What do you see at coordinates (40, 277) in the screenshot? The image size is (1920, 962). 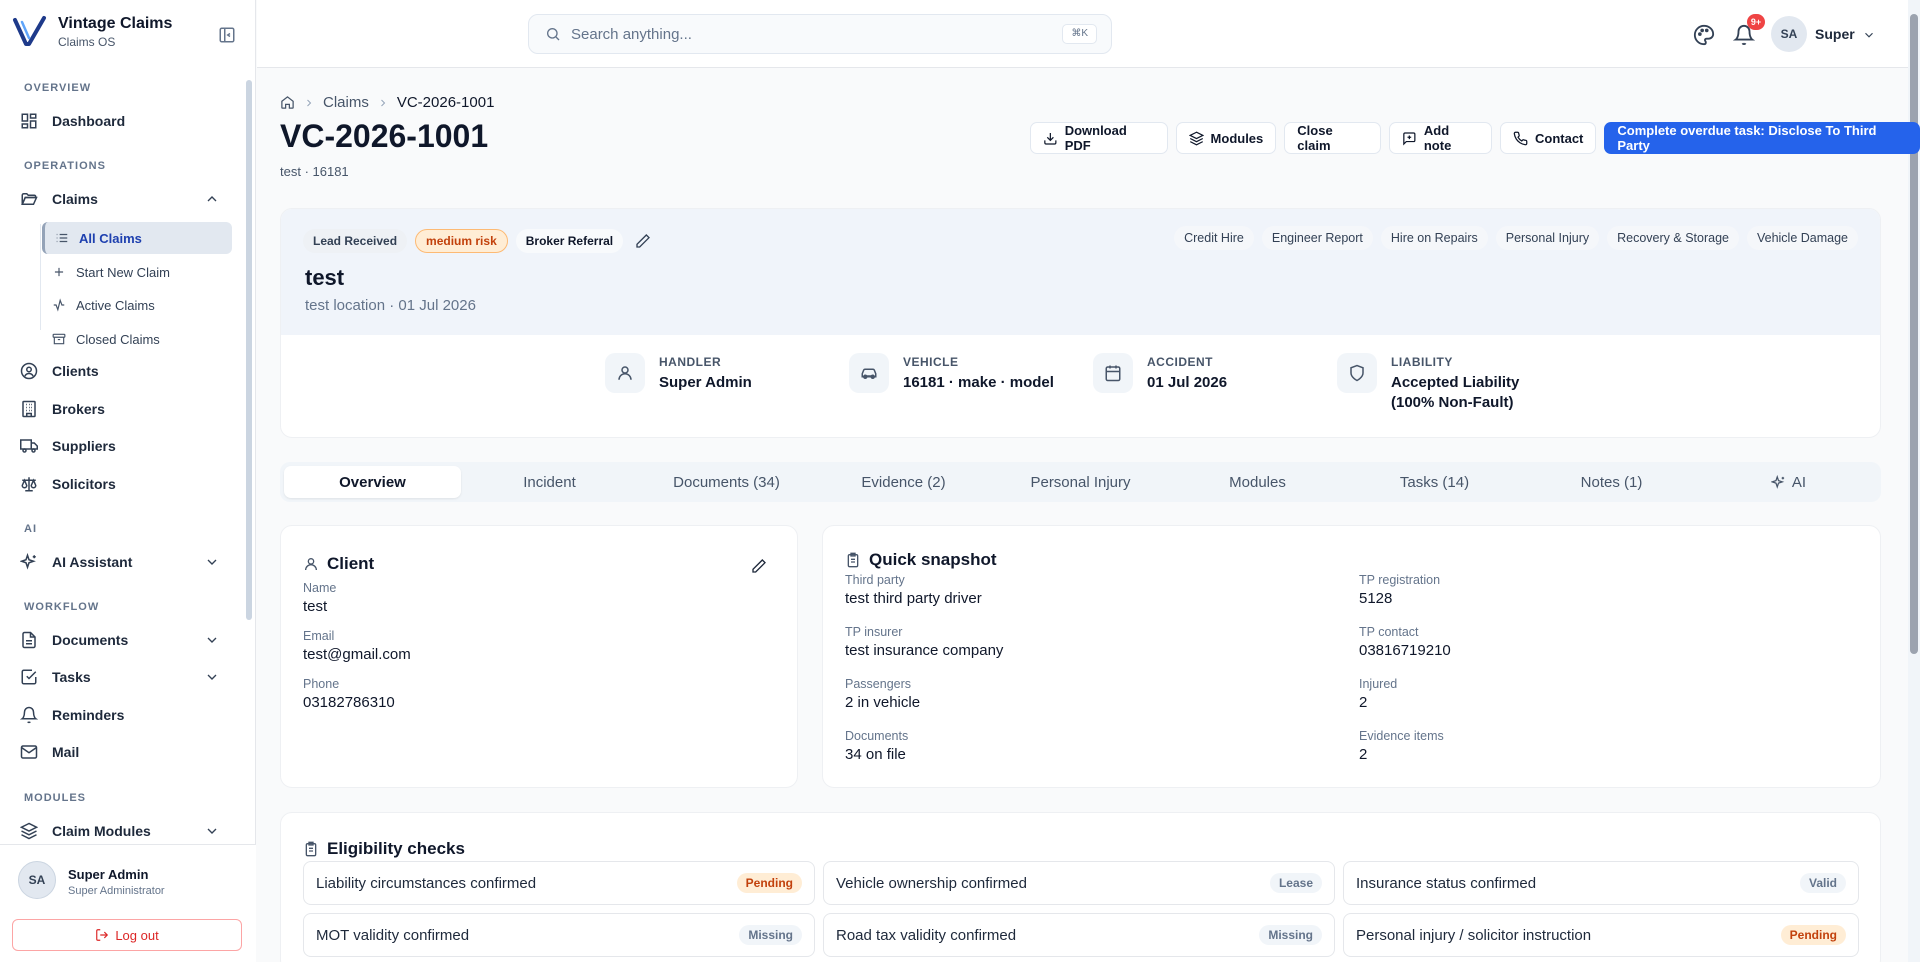 I see `submenu-rail` at bounding box center [40, 277].